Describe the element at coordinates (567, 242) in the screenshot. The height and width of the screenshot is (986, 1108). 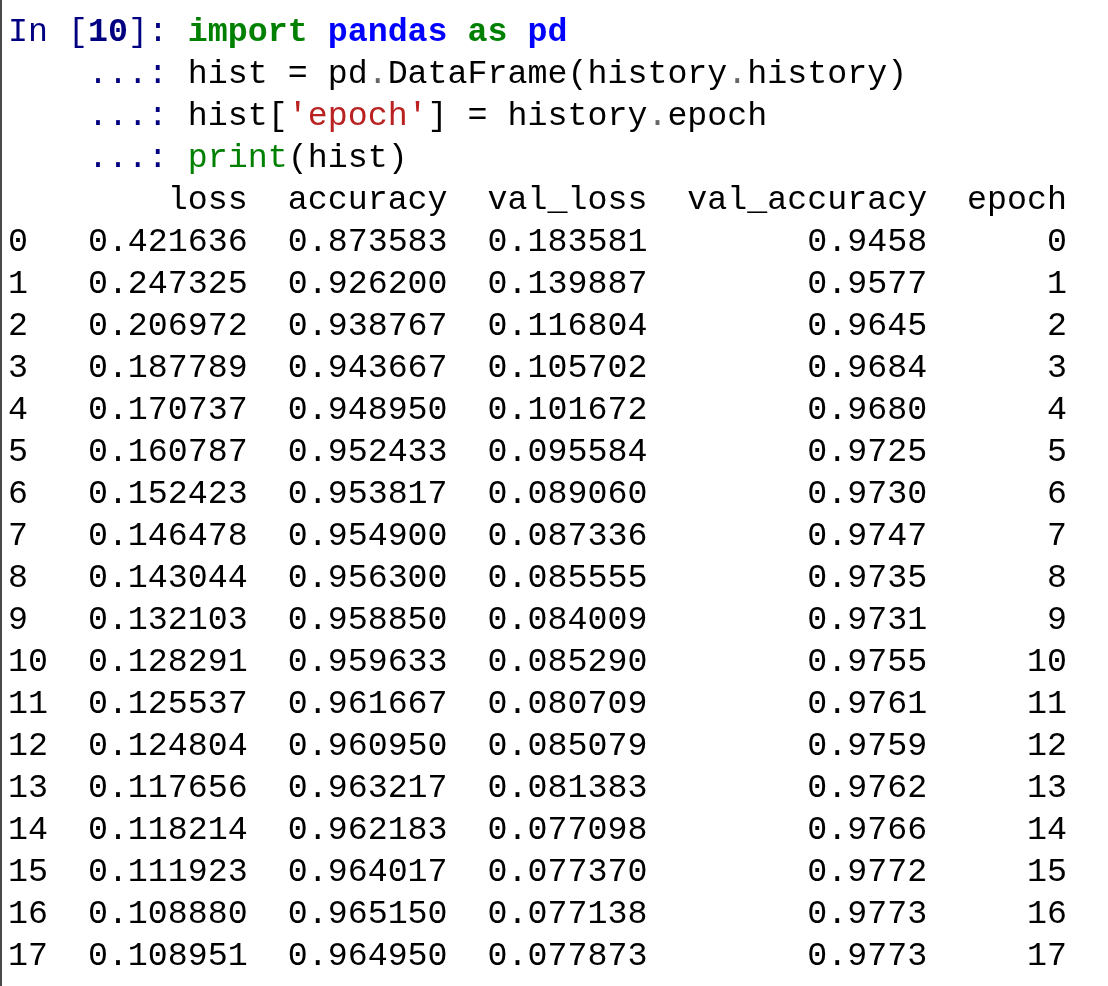
I see `table-cell-text: 0.183581` at that location.